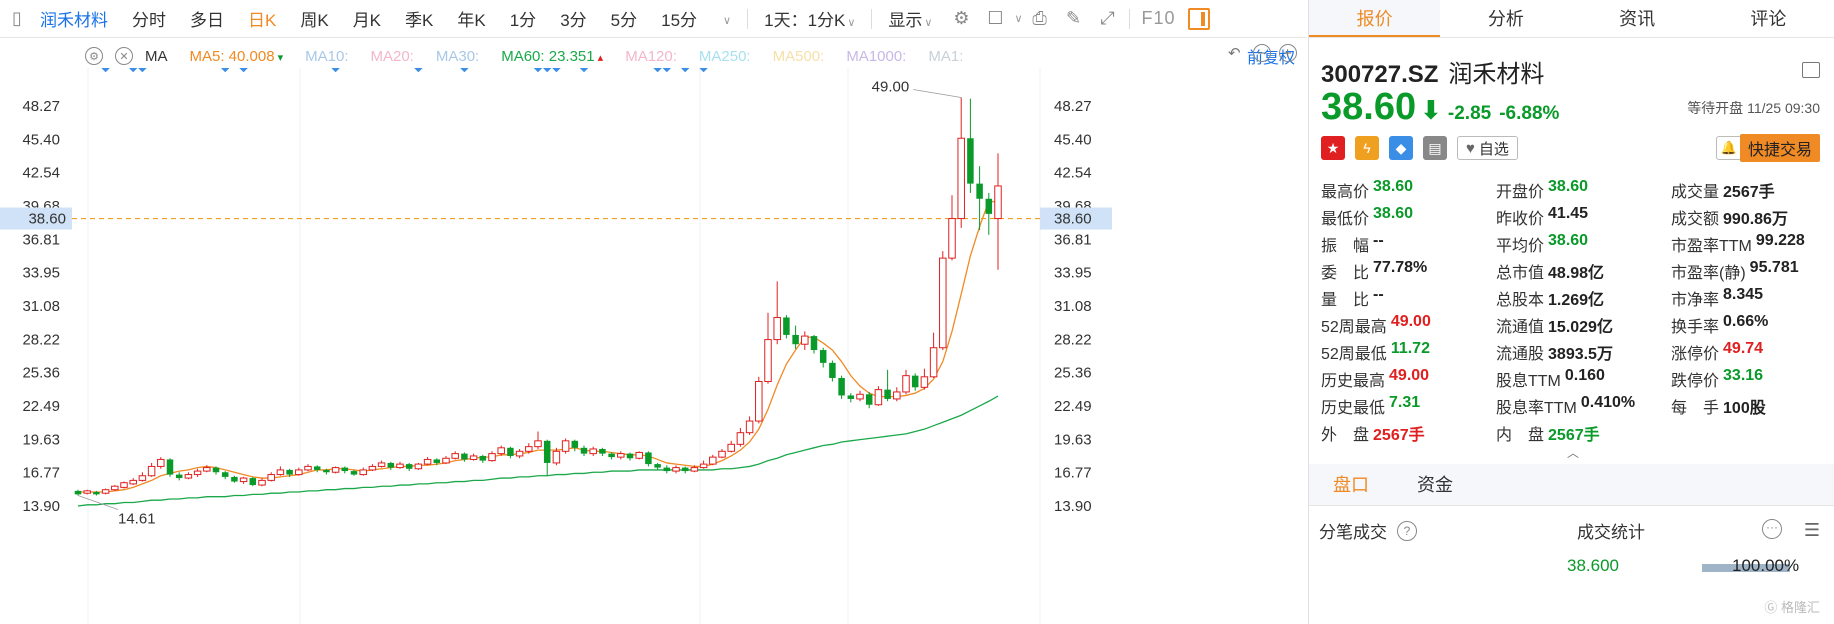 The image size is (1834, 624). I want to click on sub-tab-0: 盘口, so click(1351, 484).